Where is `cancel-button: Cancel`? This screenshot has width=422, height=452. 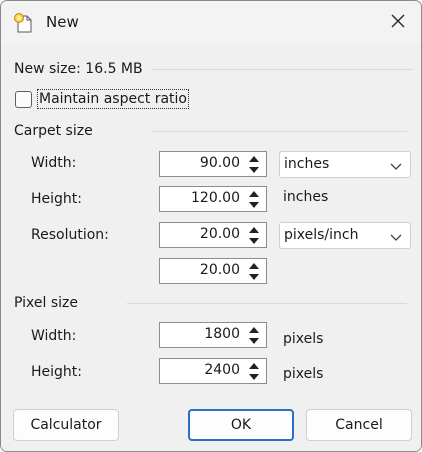
cancel-button: Cancel is located at coordinates (359, 425).